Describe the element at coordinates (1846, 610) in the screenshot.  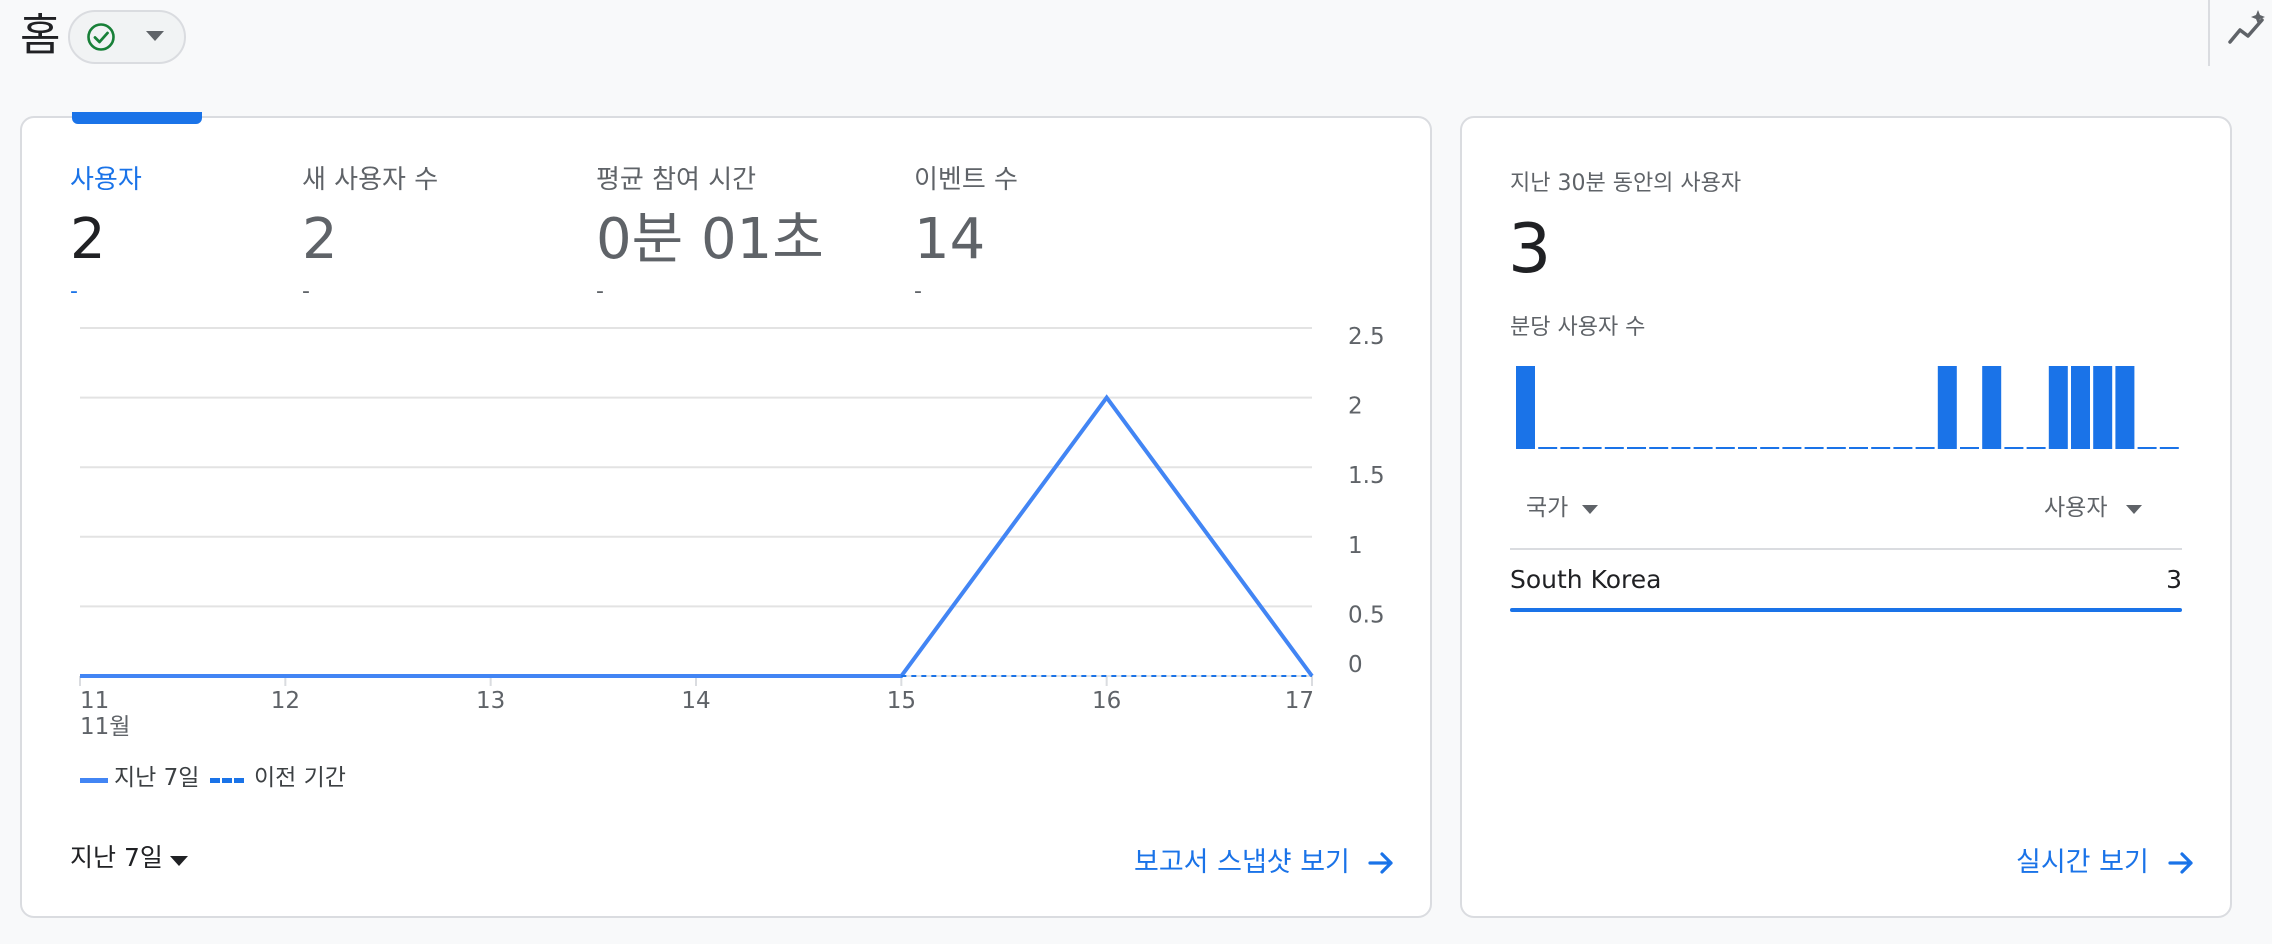
I see `table-row-share-bar` at that location.